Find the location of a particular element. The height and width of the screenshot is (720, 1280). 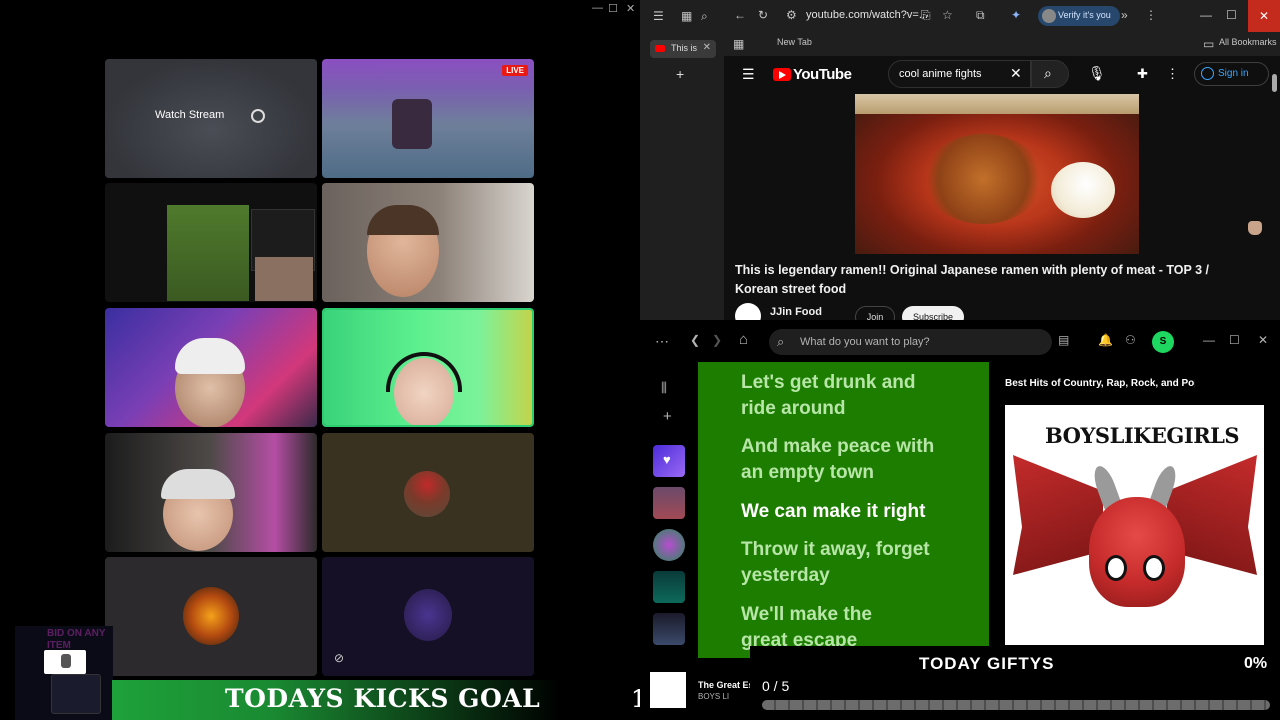

video-player is located at coordinates (997, 174).